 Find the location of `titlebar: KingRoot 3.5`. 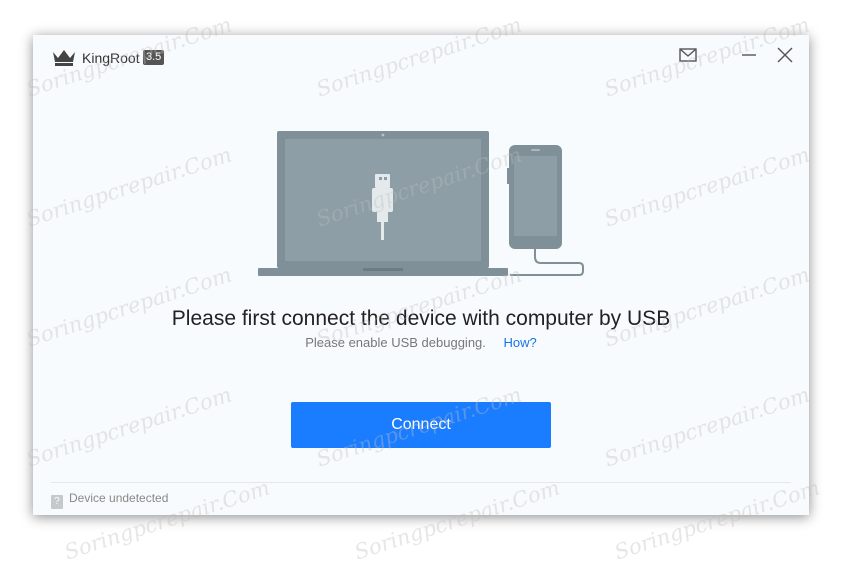

titlebar: KingRoot 3.5 is located at coordinates (421, 57).